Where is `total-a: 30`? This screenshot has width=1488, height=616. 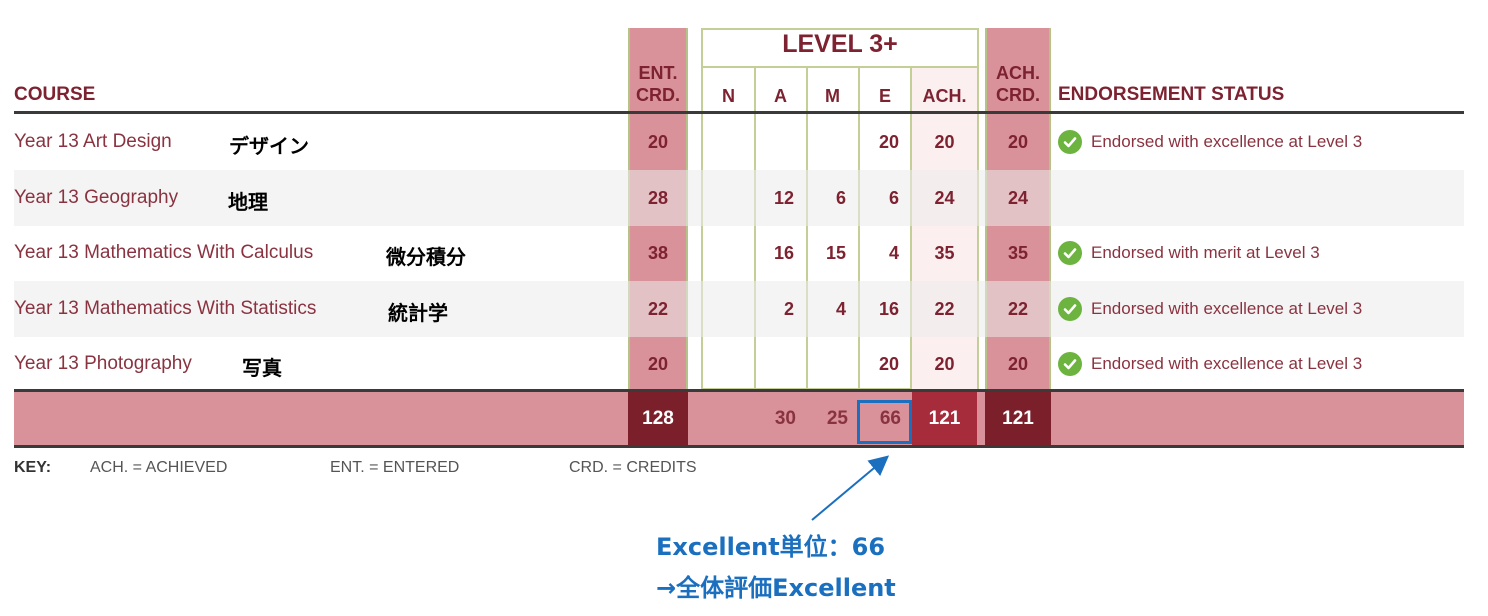 total-a: 30 is located at coordinates (785, 418).